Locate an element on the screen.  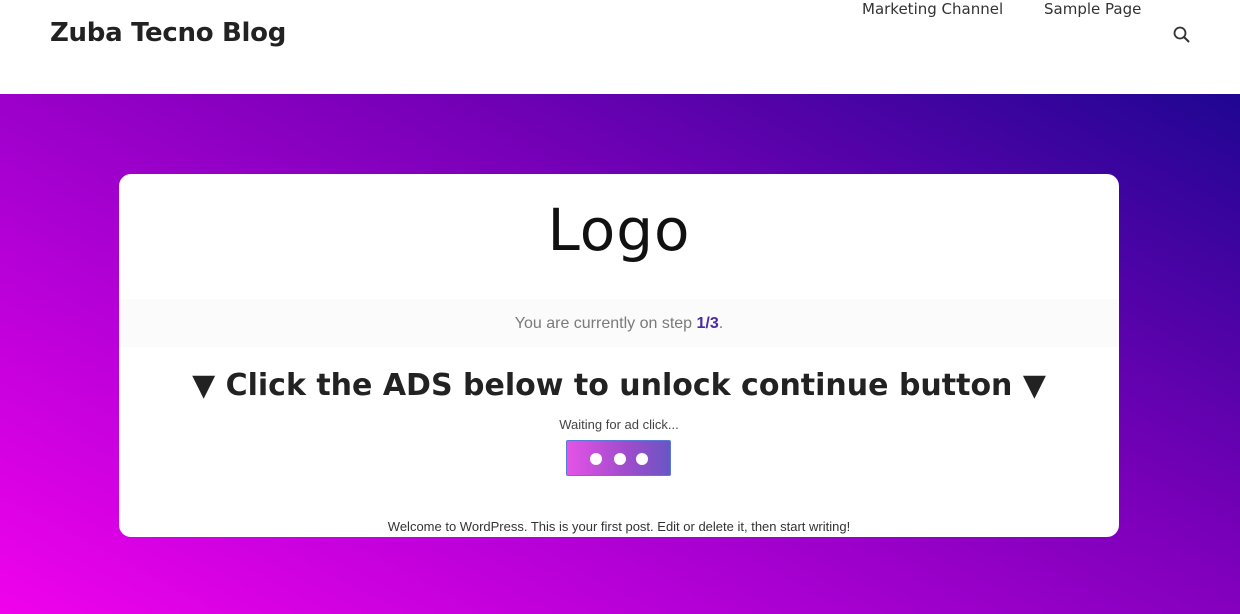
nav-link-marketing-channel: Marketing Channel is located at coordinates (932, 9).